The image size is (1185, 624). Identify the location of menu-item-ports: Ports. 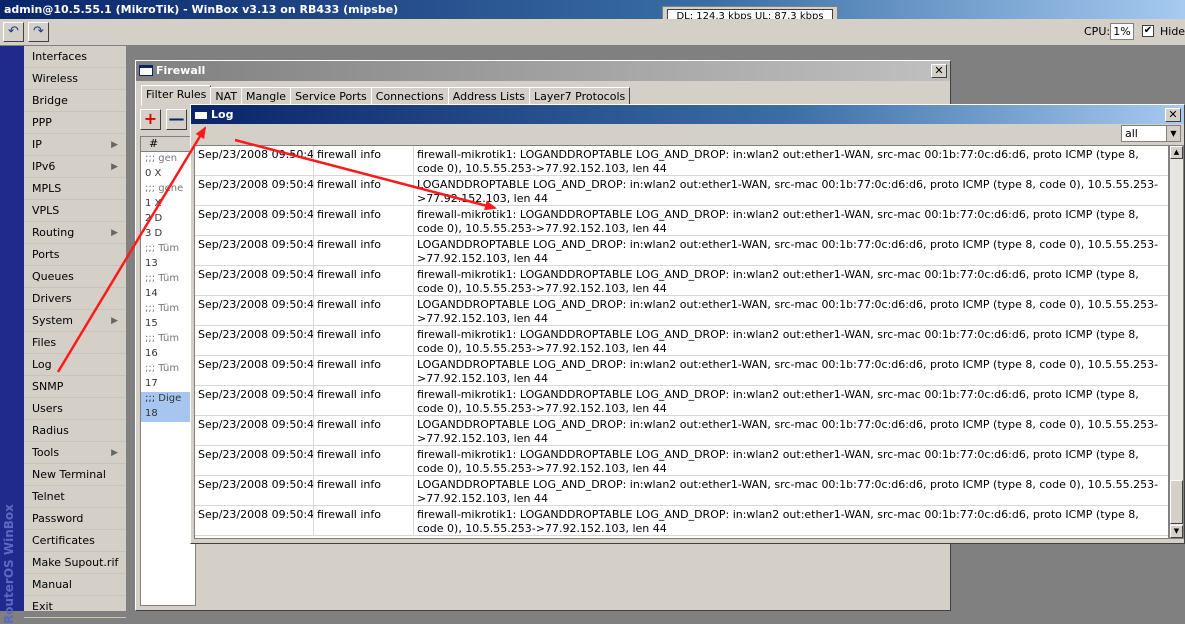
(75, 255).